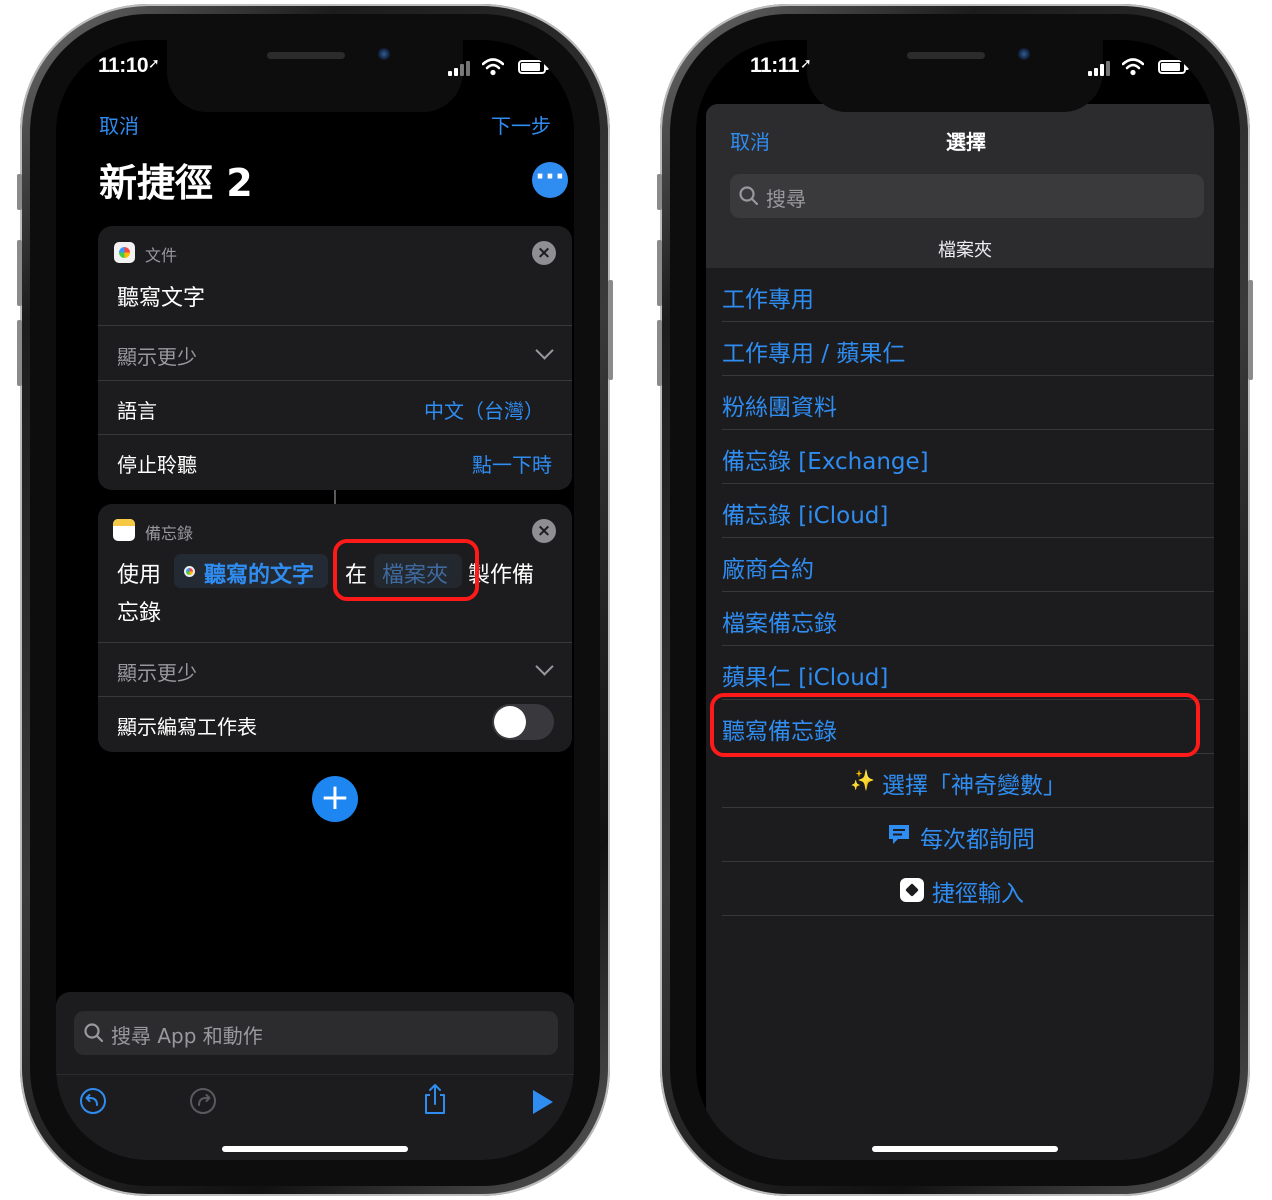  I want to click on magic-variable-option: ✨ 選擇「神奇變數」, so click(960, 781).